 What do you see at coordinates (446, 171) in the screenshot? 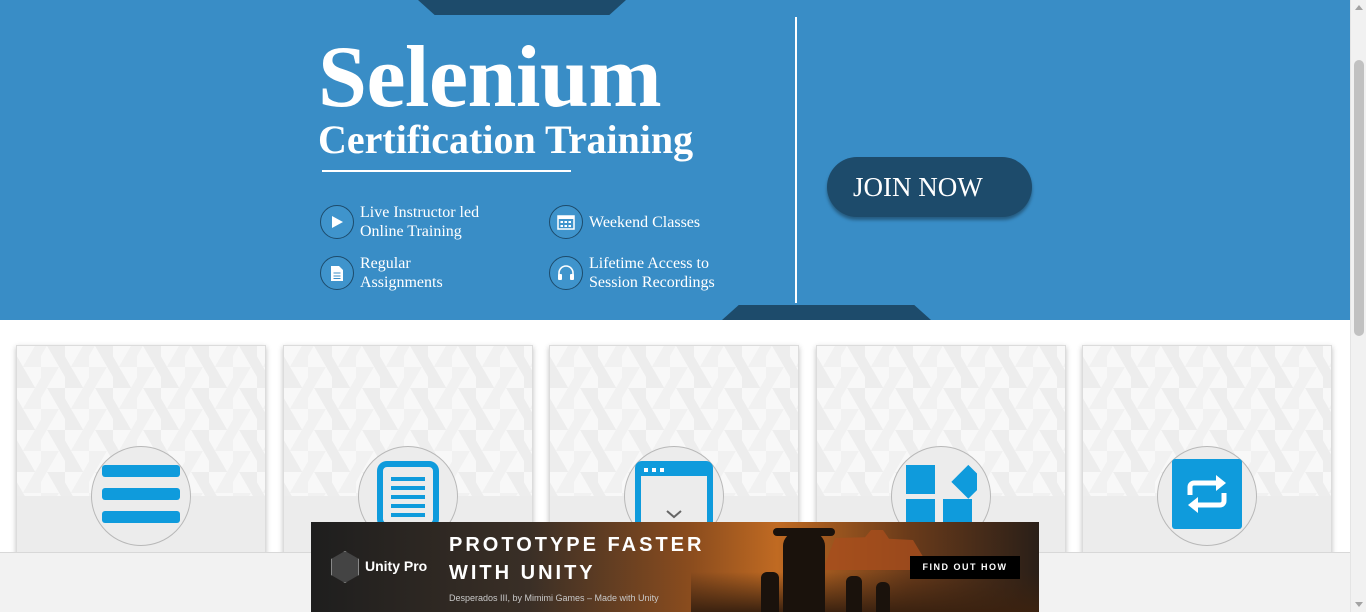
I see `title-underline` at bounding box center [446, 171].